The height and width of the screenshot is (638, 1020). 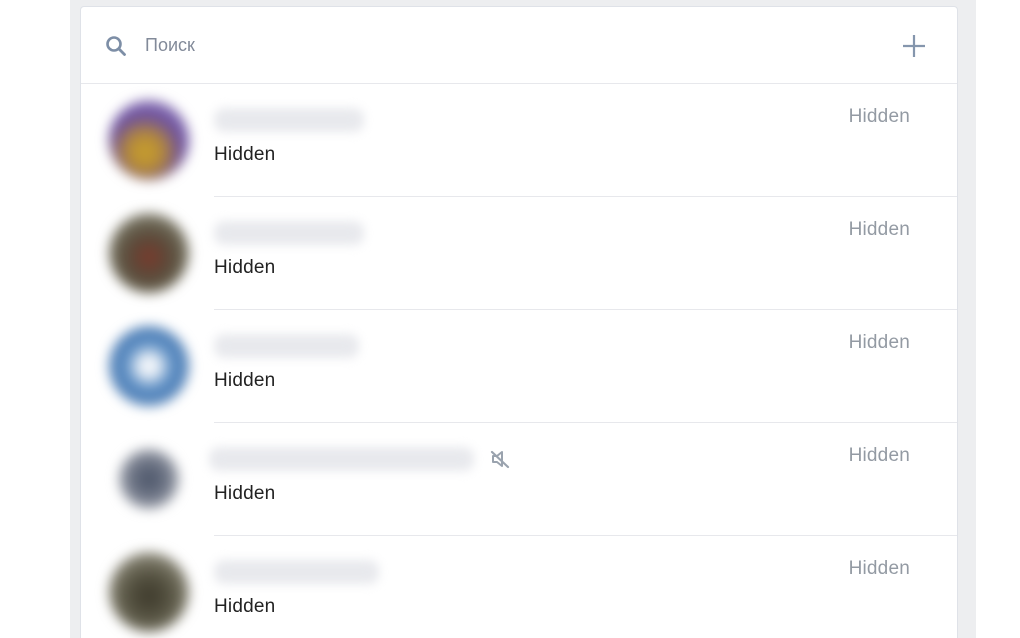 I want to click on plus-icon, so click(x=914, y=46).